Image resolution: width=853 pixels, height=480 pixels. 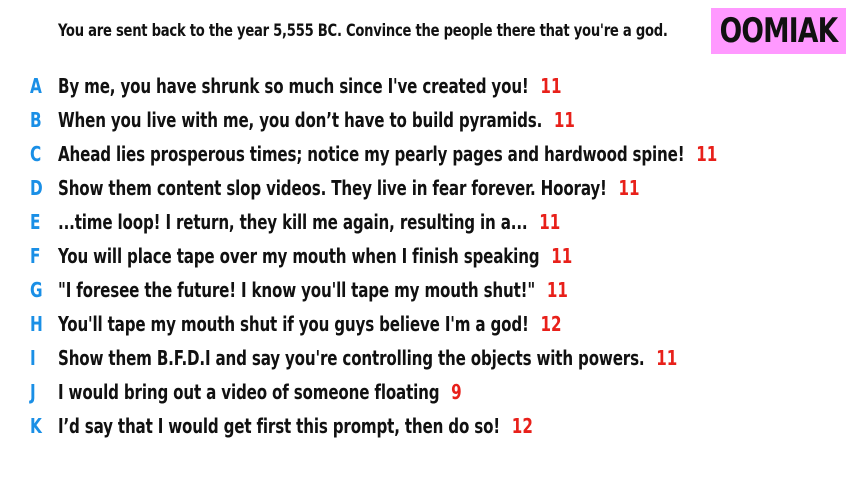 What do you see at coordinates (36, 86) in the screenshot?
I see `answer-letter: A` at bounding box center [36, 86].